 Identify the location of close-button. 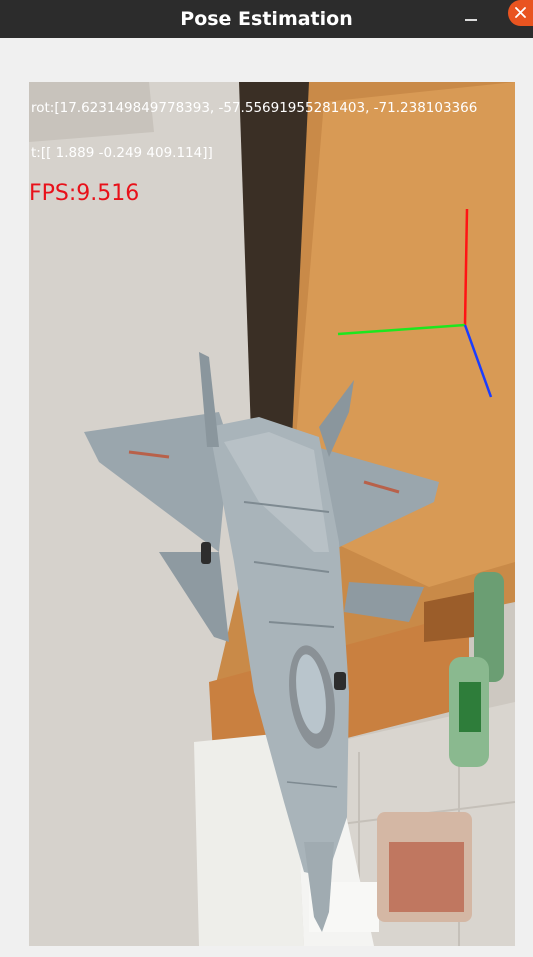
(520, 13).